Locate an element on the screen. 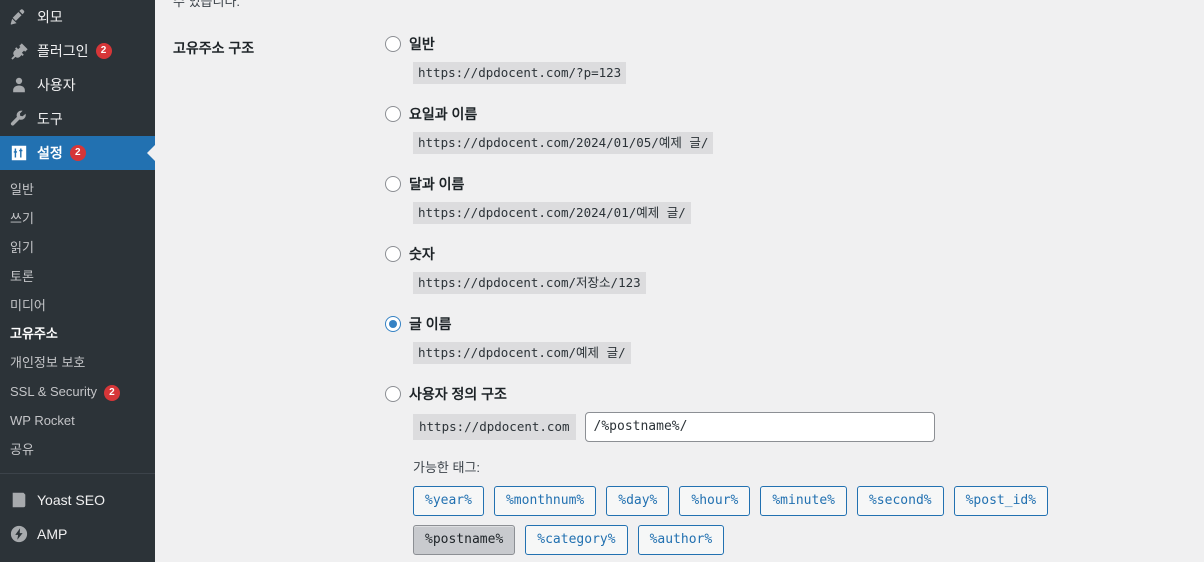 This screenshot has width=1204, height=562. permalink-example-url: https://dpdocent.com/예제 글/ is located at coordinates (522, 353).